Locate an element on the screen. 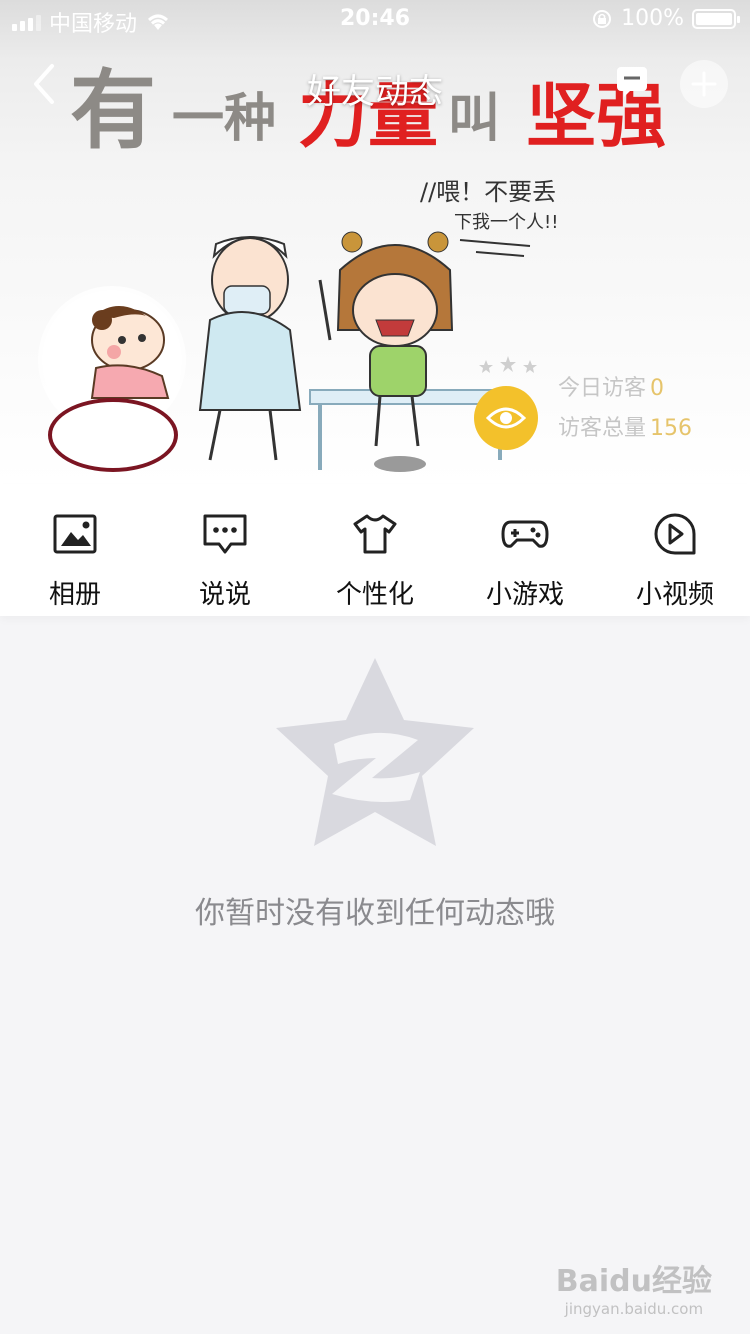 Image resolution: width=750 pixels, height=1334 pixels. rotation-lock-icon is located at coordinates (602, 18).